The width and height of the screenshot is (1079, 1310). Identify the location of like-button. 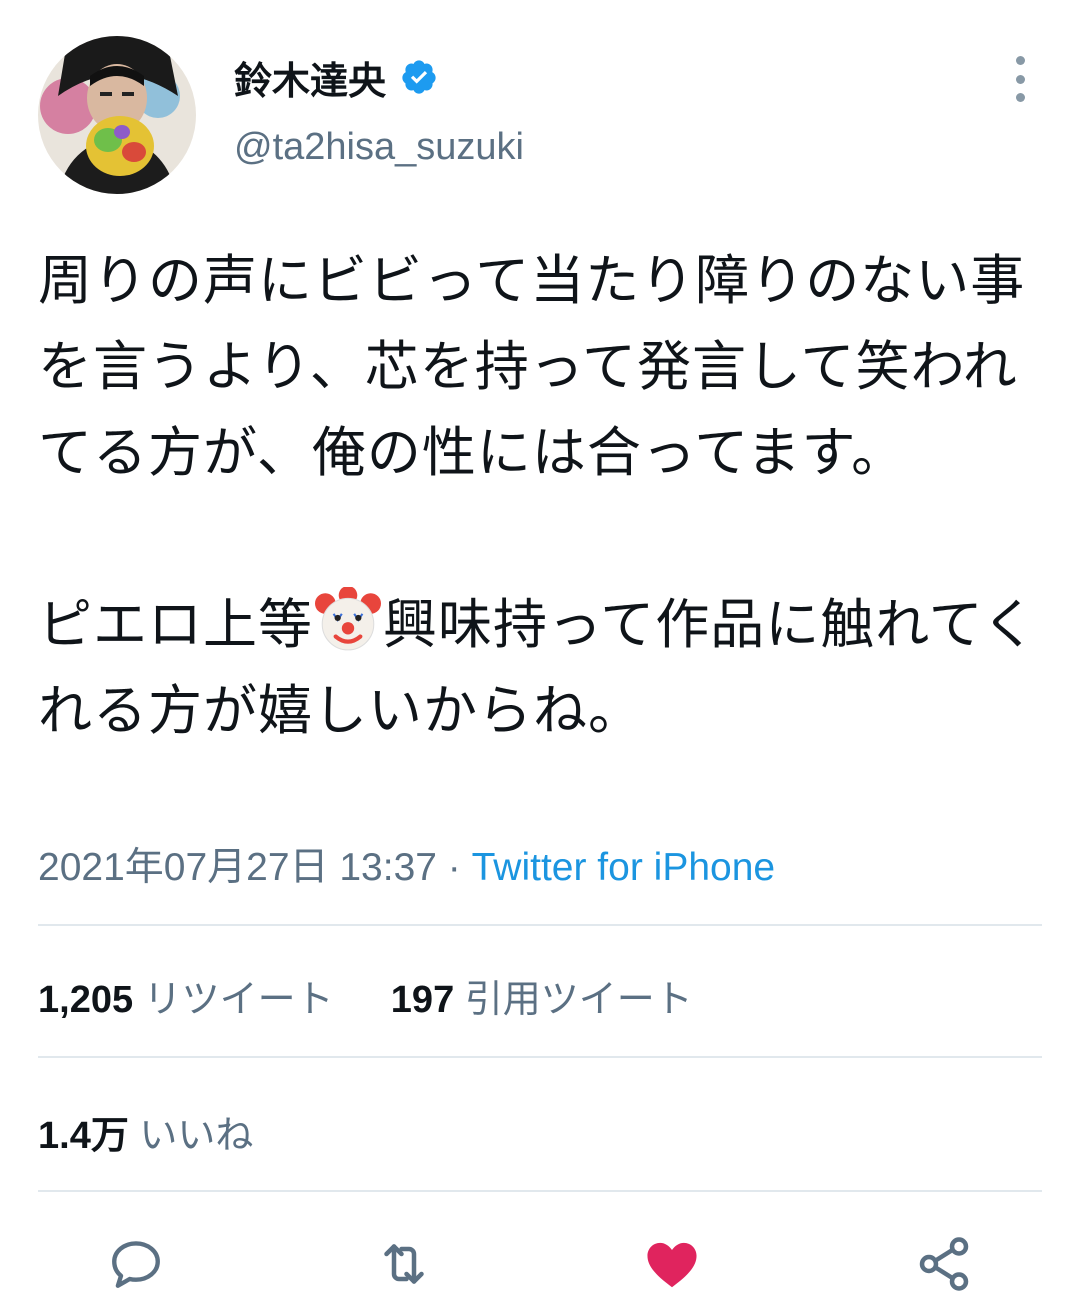
(672, 1264).